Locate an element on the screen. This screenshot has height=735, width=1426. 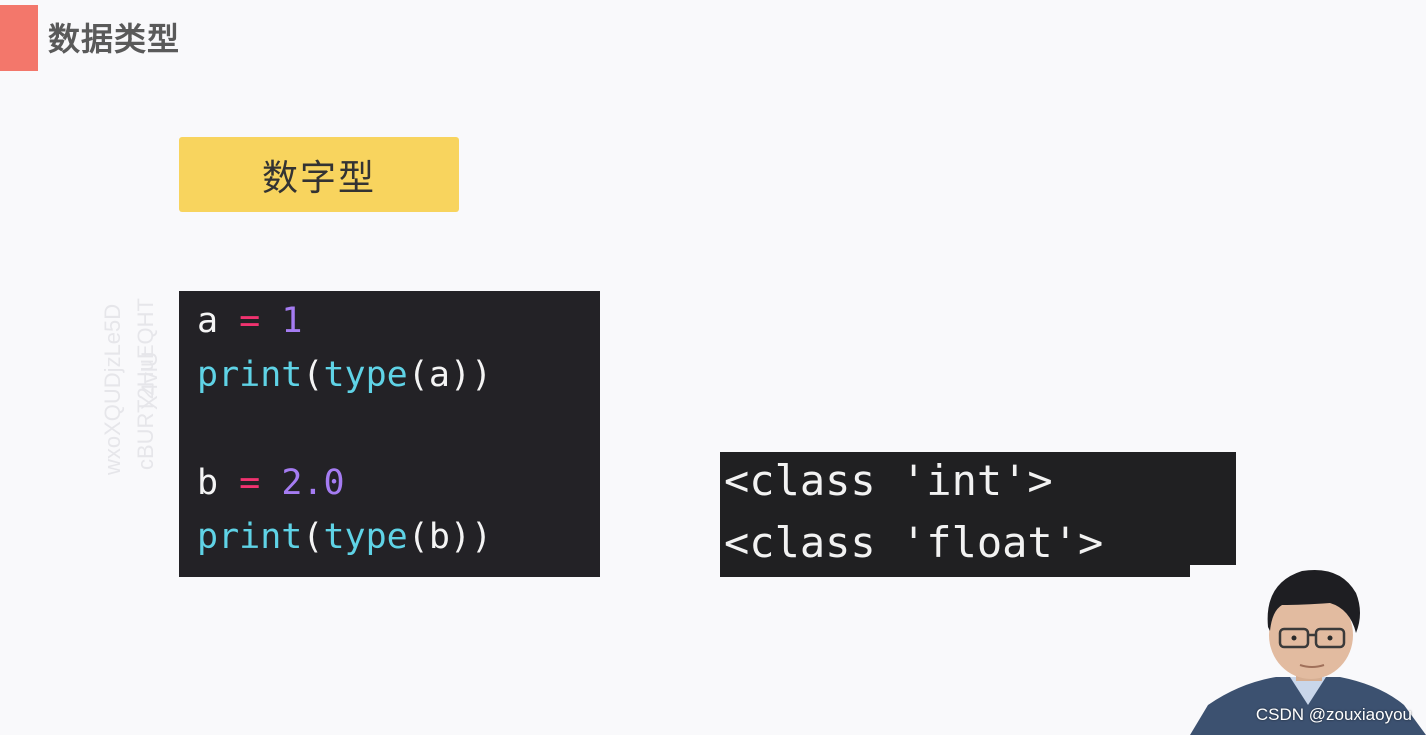
csdn-credit: CSDN @zouxiaoyou is located at coordinates (1333, 714).